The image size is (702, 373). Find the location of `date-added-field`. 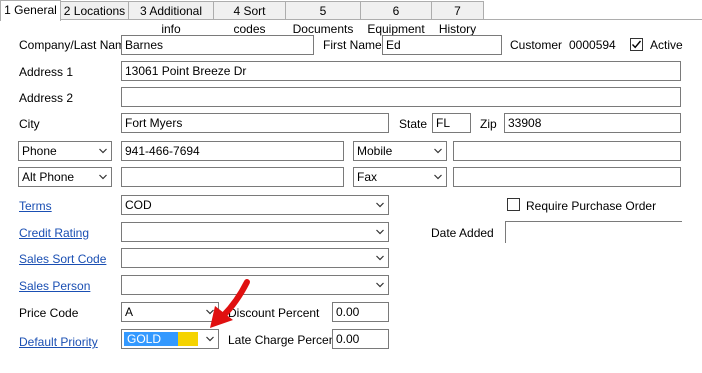

date-added-field is located at coordinates (593, 232).